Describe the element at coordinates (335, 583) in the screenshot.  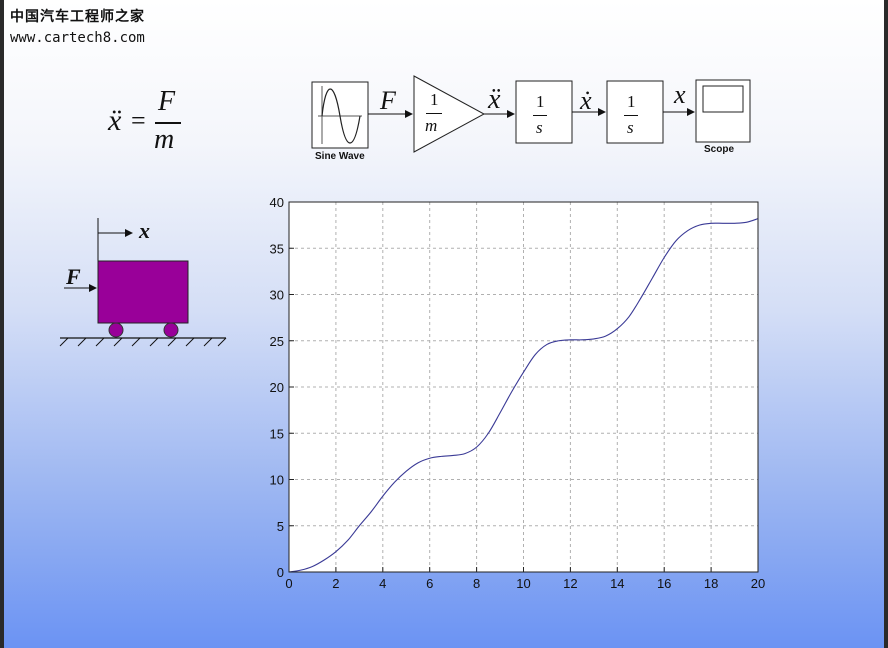
I see `x-tick-label: 2` at that location.